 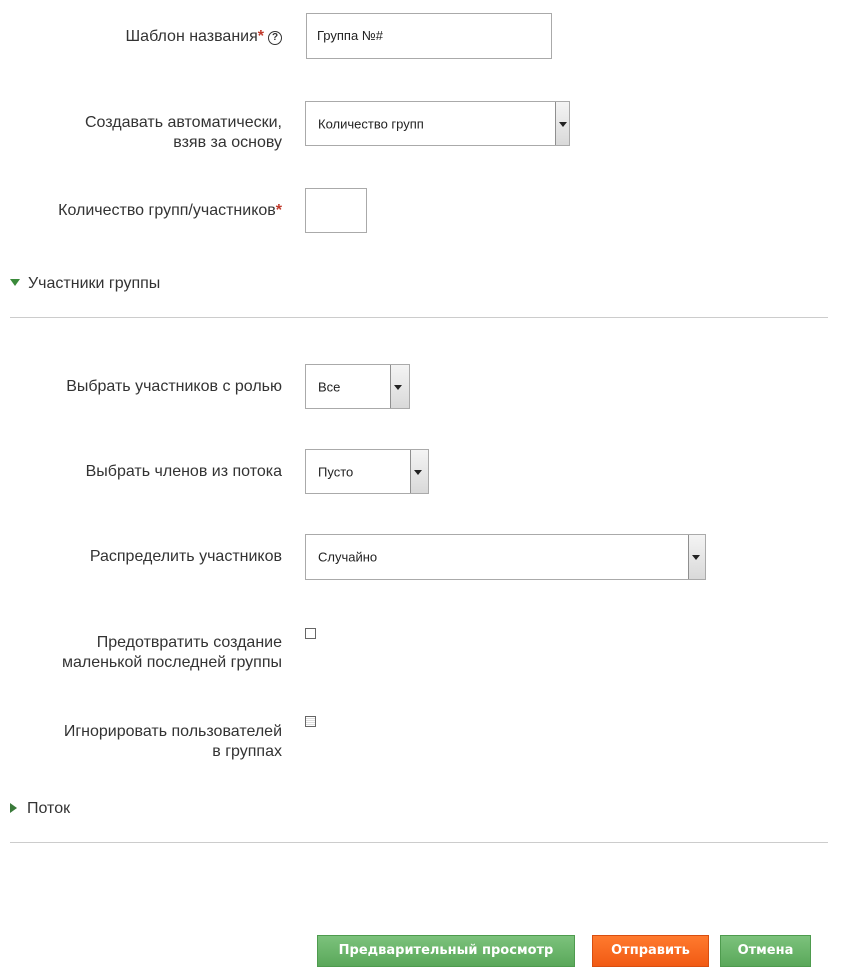 What do you see at coordinates (310, 721) in the screenshot?
I see `ignore-grouped-checkbox` at bounding box center [310, 721].